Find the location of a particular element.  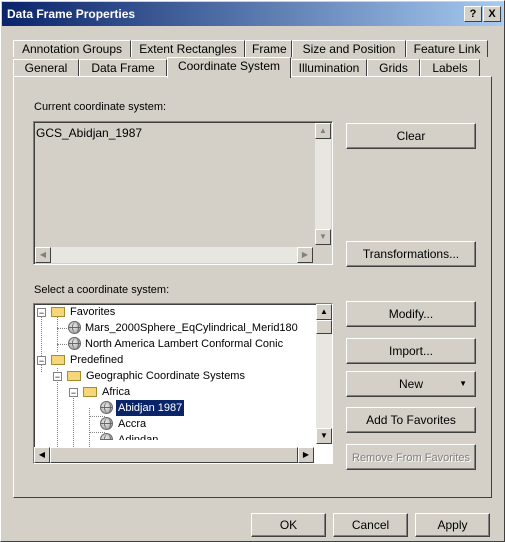

tab-frame: Frame is located at coordinates (268, 48).